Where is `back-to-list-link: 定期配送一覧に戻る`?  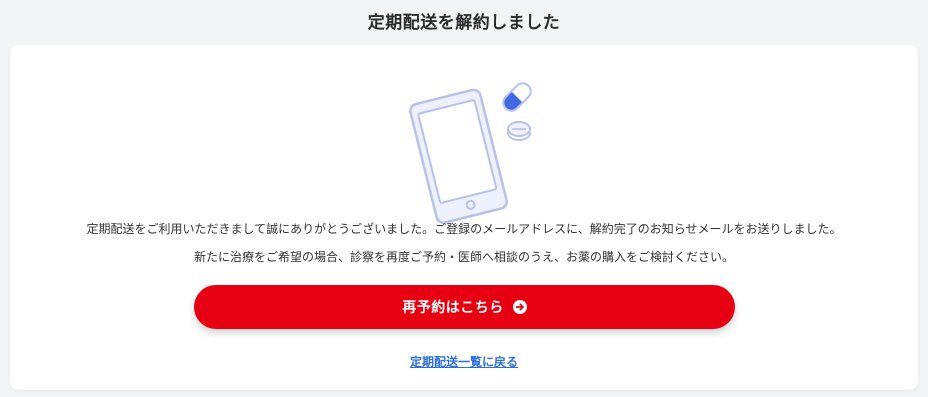 back-to-list-link: 定期配送一覧に戻る is located at coordinates (464, 362).